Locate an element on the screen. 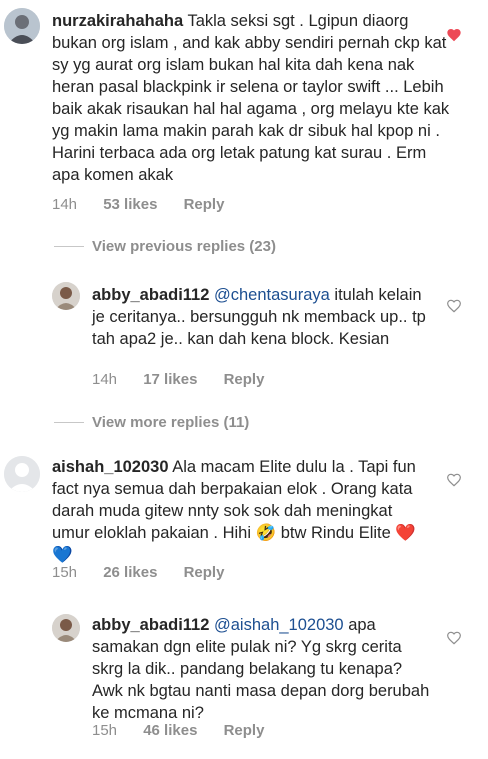 The height and width of the screenshot is (759, 488). comment-likes: 17 likes is located at coordinates (170, 379).